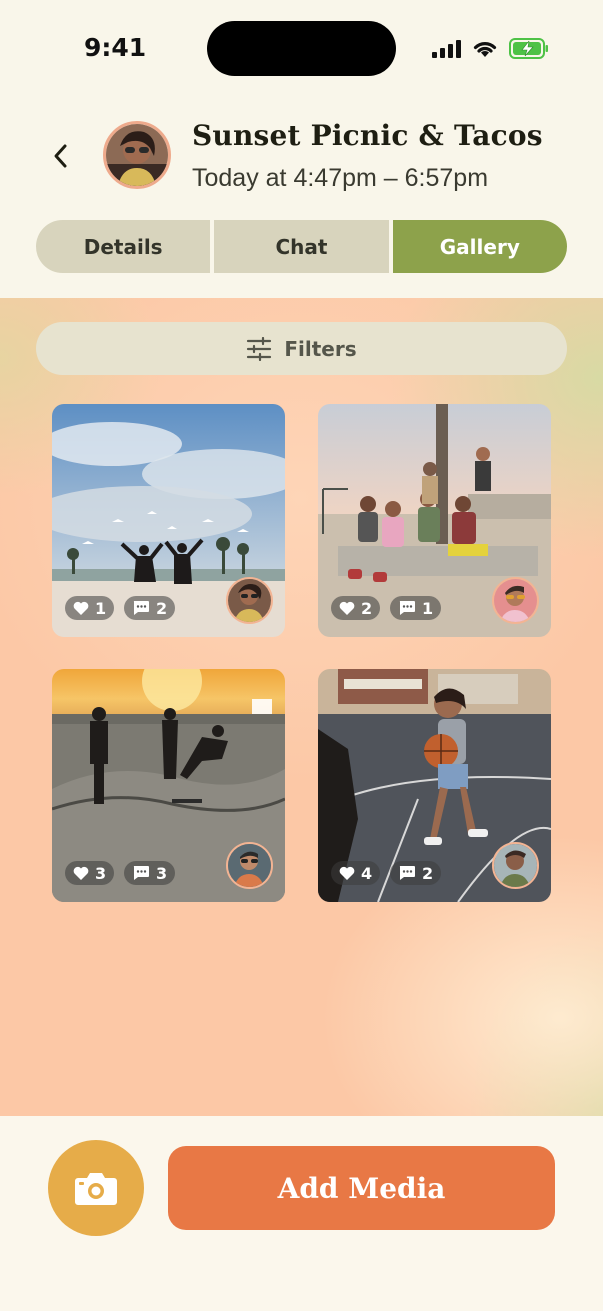 The width and height of the screenshot is (603, 1311). Describe the element at coordinates (320, 348) in the screenshot. I see `filters-label: Filters` at that location.